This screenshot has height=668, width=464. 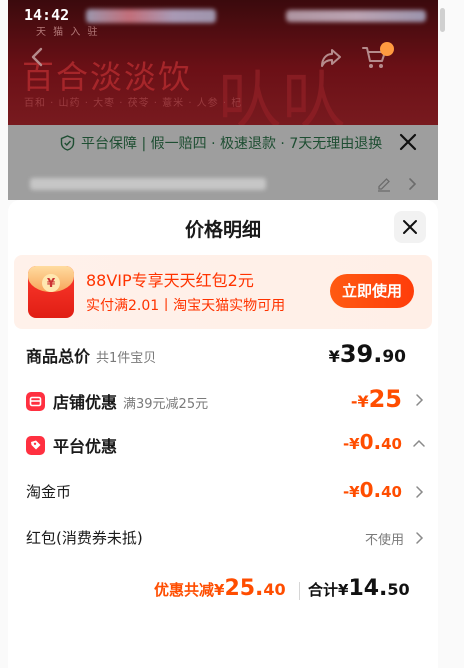 I want to click on grand-total: 合计¥14.50, so click(x=359, y=588).